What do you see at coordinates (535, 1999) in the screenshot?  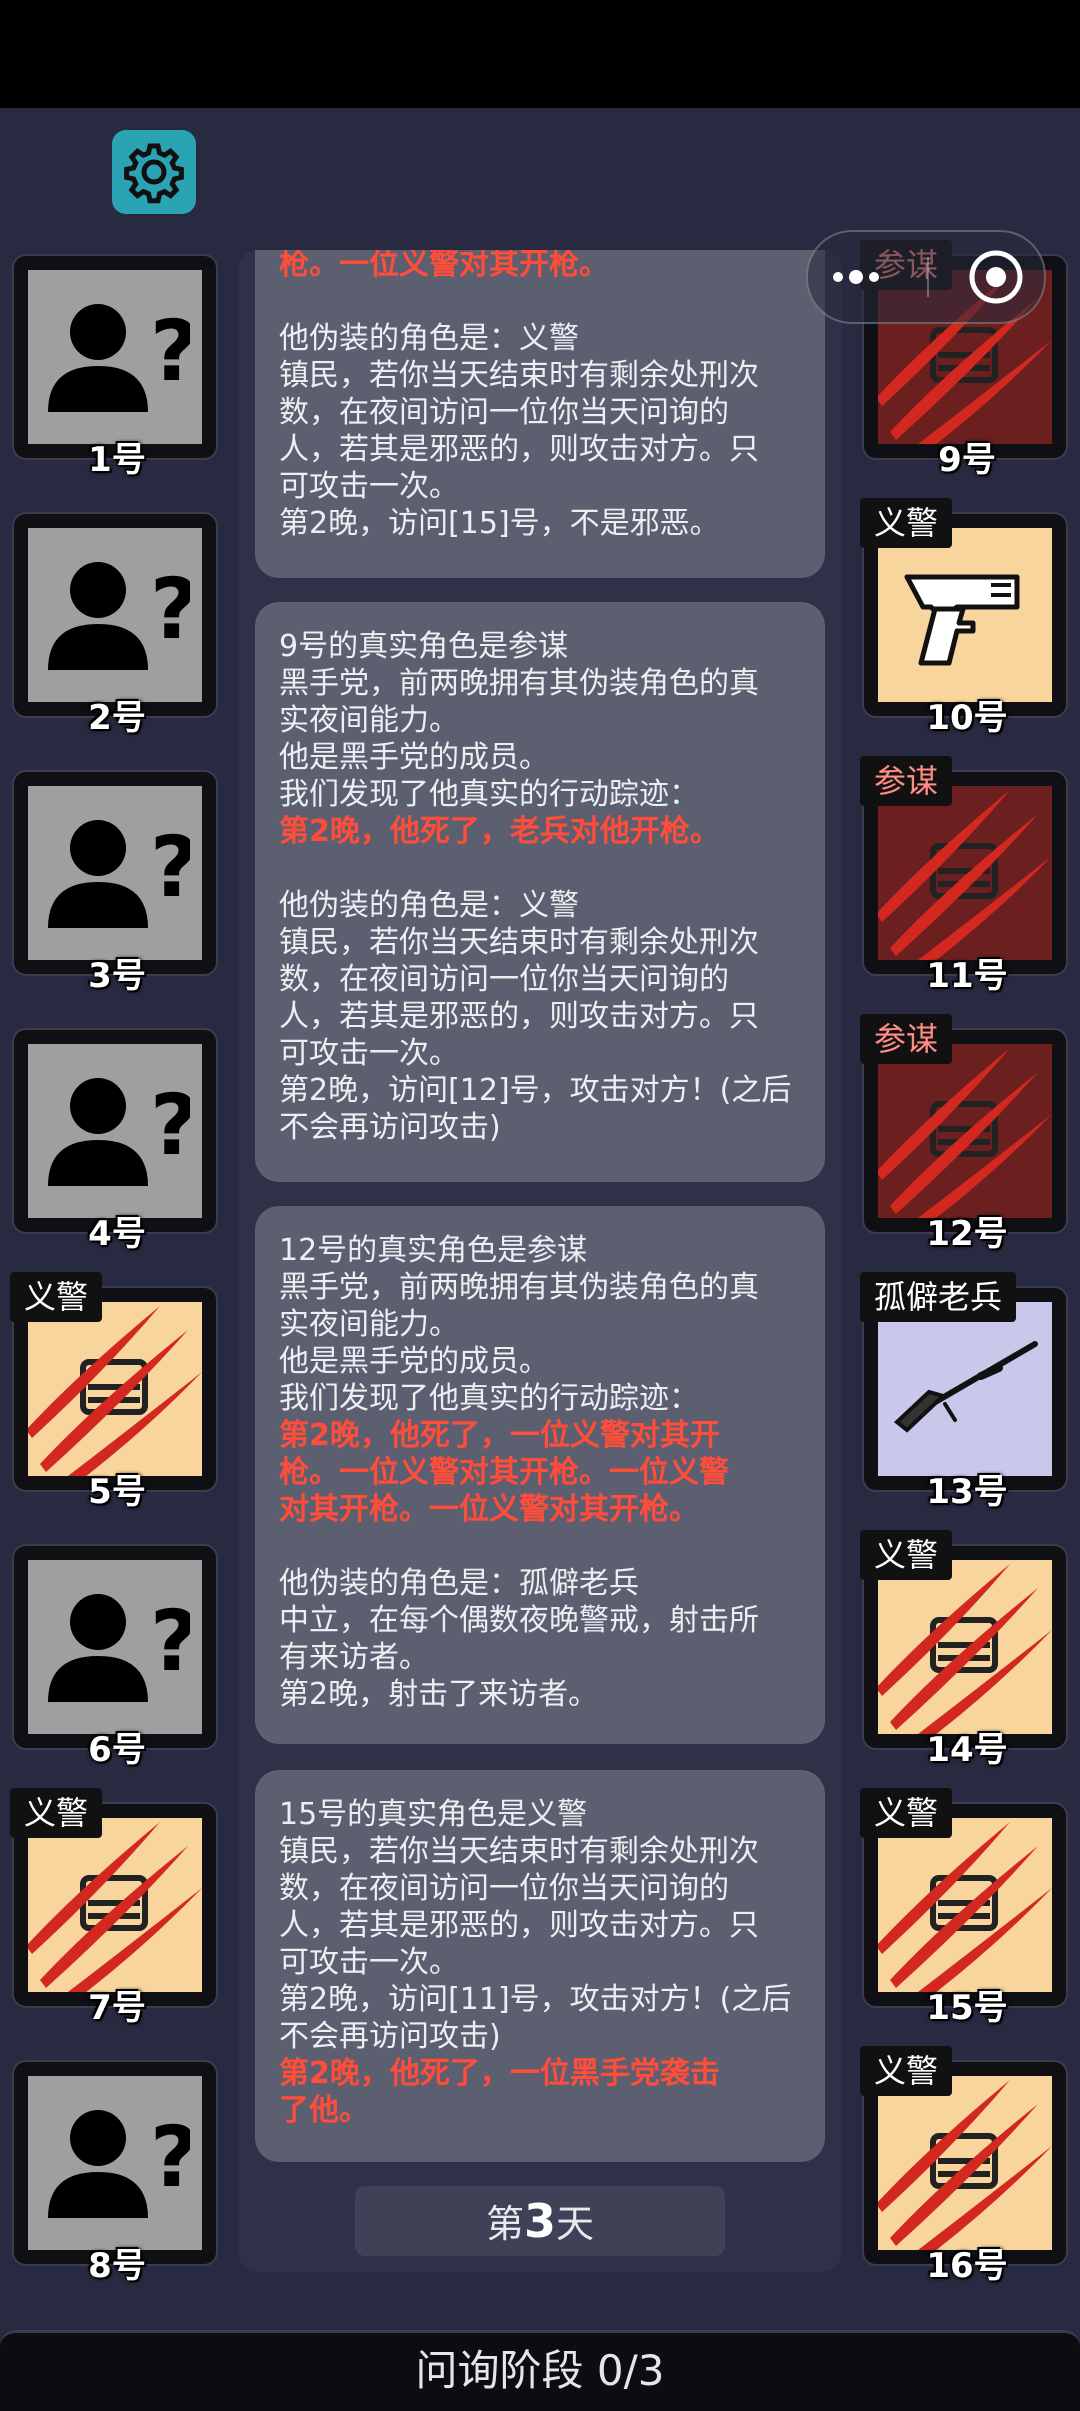 I see `message-line: 第2晚，访问[11]号，攻击对方！(之后` at bounding box center [535, 1999].